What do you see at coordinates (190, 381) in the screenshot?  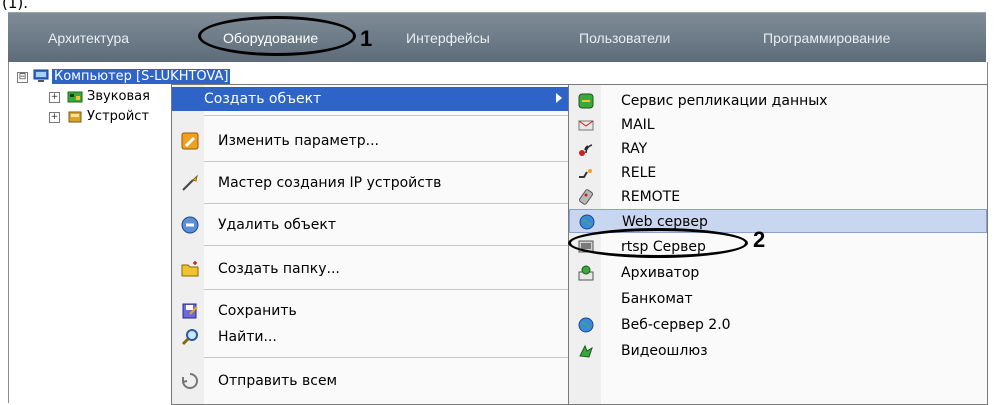 I see `send-all-icon` at bounding box center [190, 381].